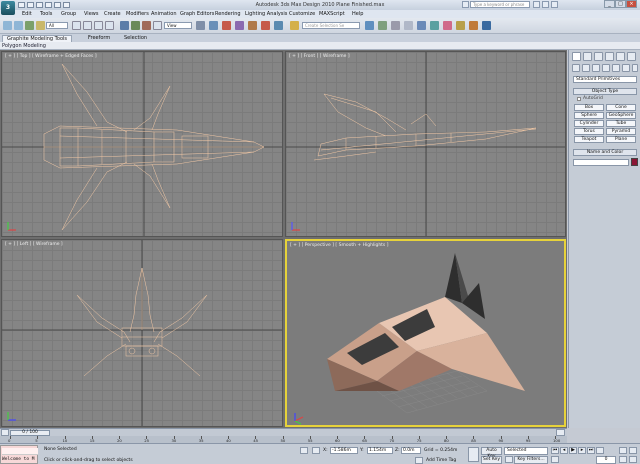 The image size is (640, 464). What do you see at coordinates (369, 25) in the screenshot?
I see `mirror-icon` at bounding box center [369, 25].